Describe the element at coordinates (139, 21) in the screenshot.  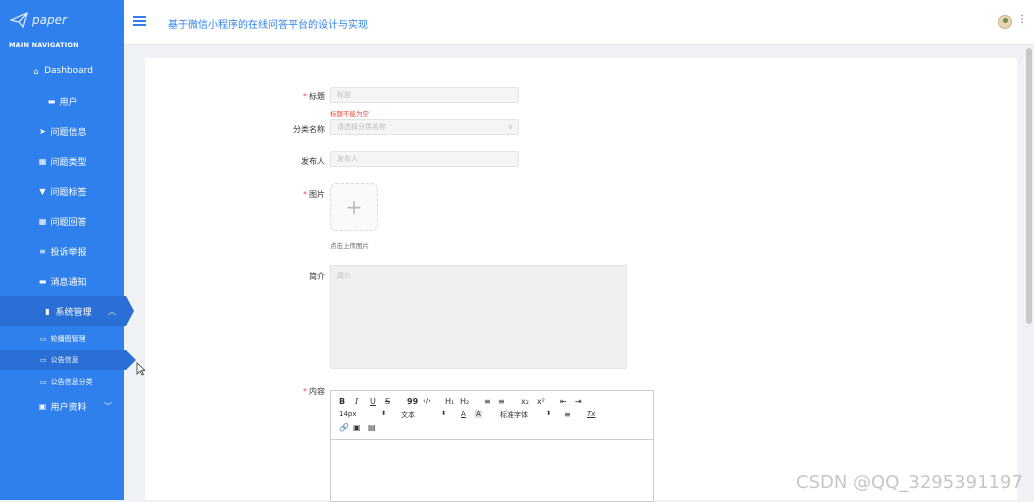
I see `menu-toggle-icon` at that location.